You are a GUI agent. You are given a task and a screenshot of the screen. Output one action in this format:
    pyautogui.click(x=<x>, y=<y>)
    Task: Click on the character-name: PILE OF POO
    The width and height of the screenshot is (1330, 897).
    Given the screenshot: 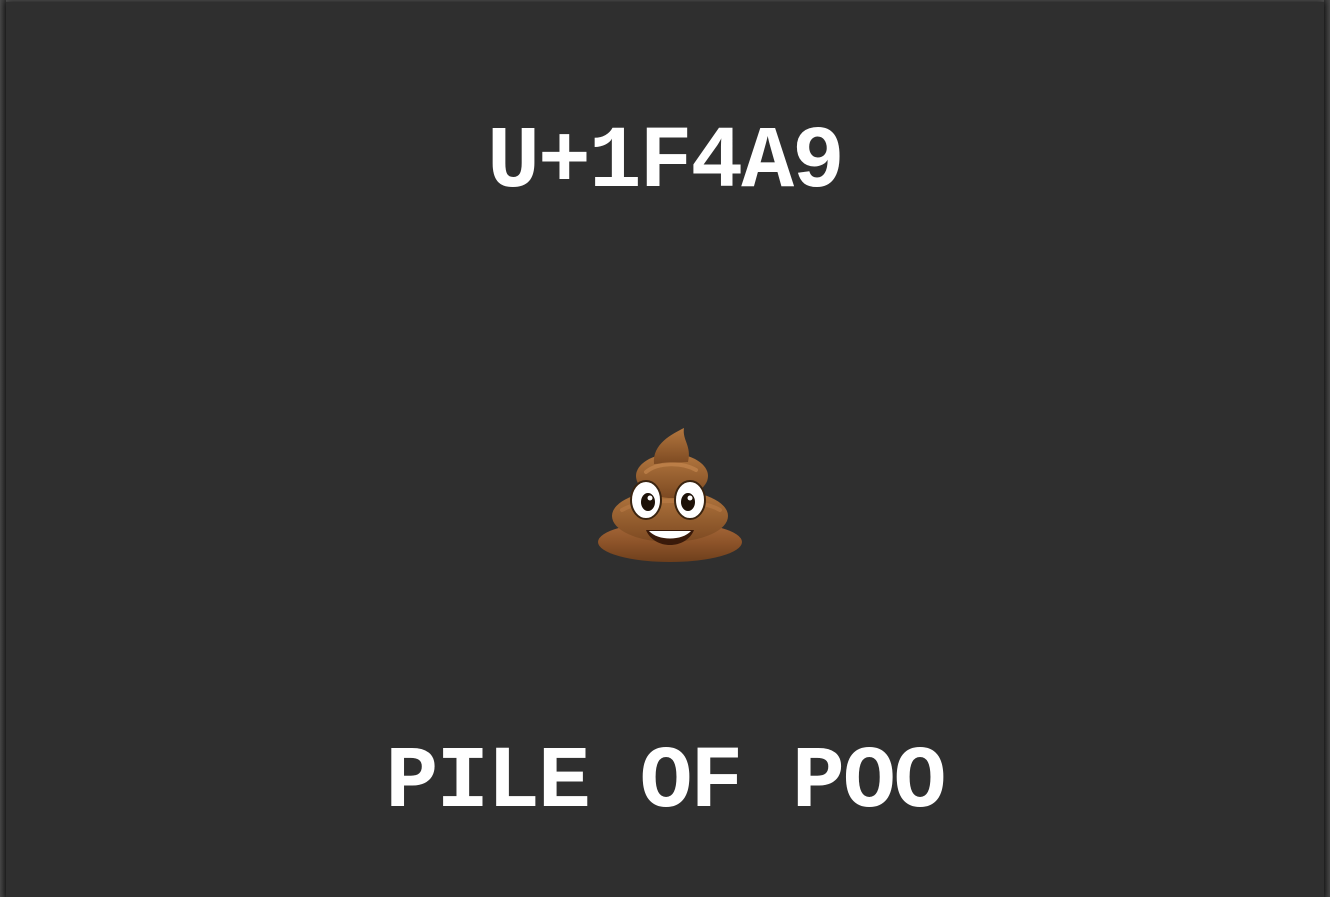 What is the action you would take?
    pyautogui.click(x=666, y=783)
    